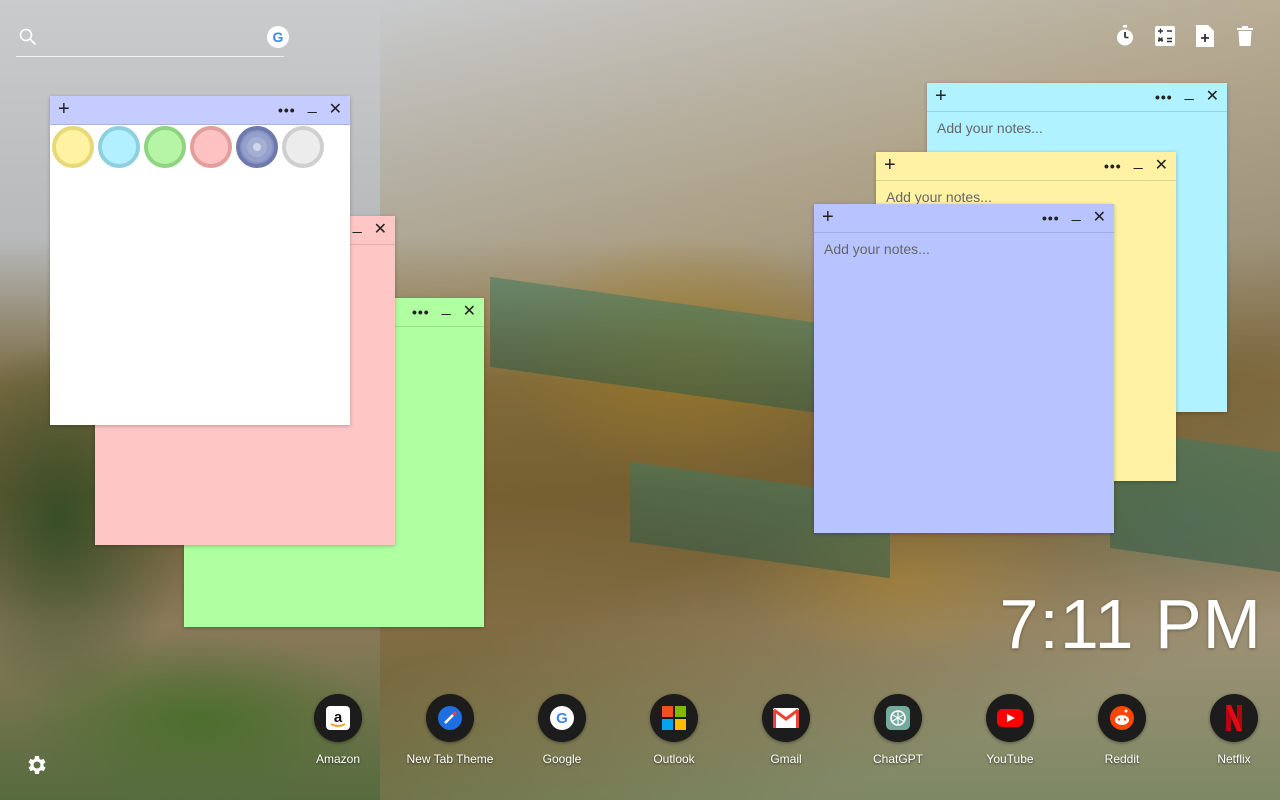  Describe the element at coordinates (119, 147) in the screenshot. I see `color-swatch-cyan` at that location.